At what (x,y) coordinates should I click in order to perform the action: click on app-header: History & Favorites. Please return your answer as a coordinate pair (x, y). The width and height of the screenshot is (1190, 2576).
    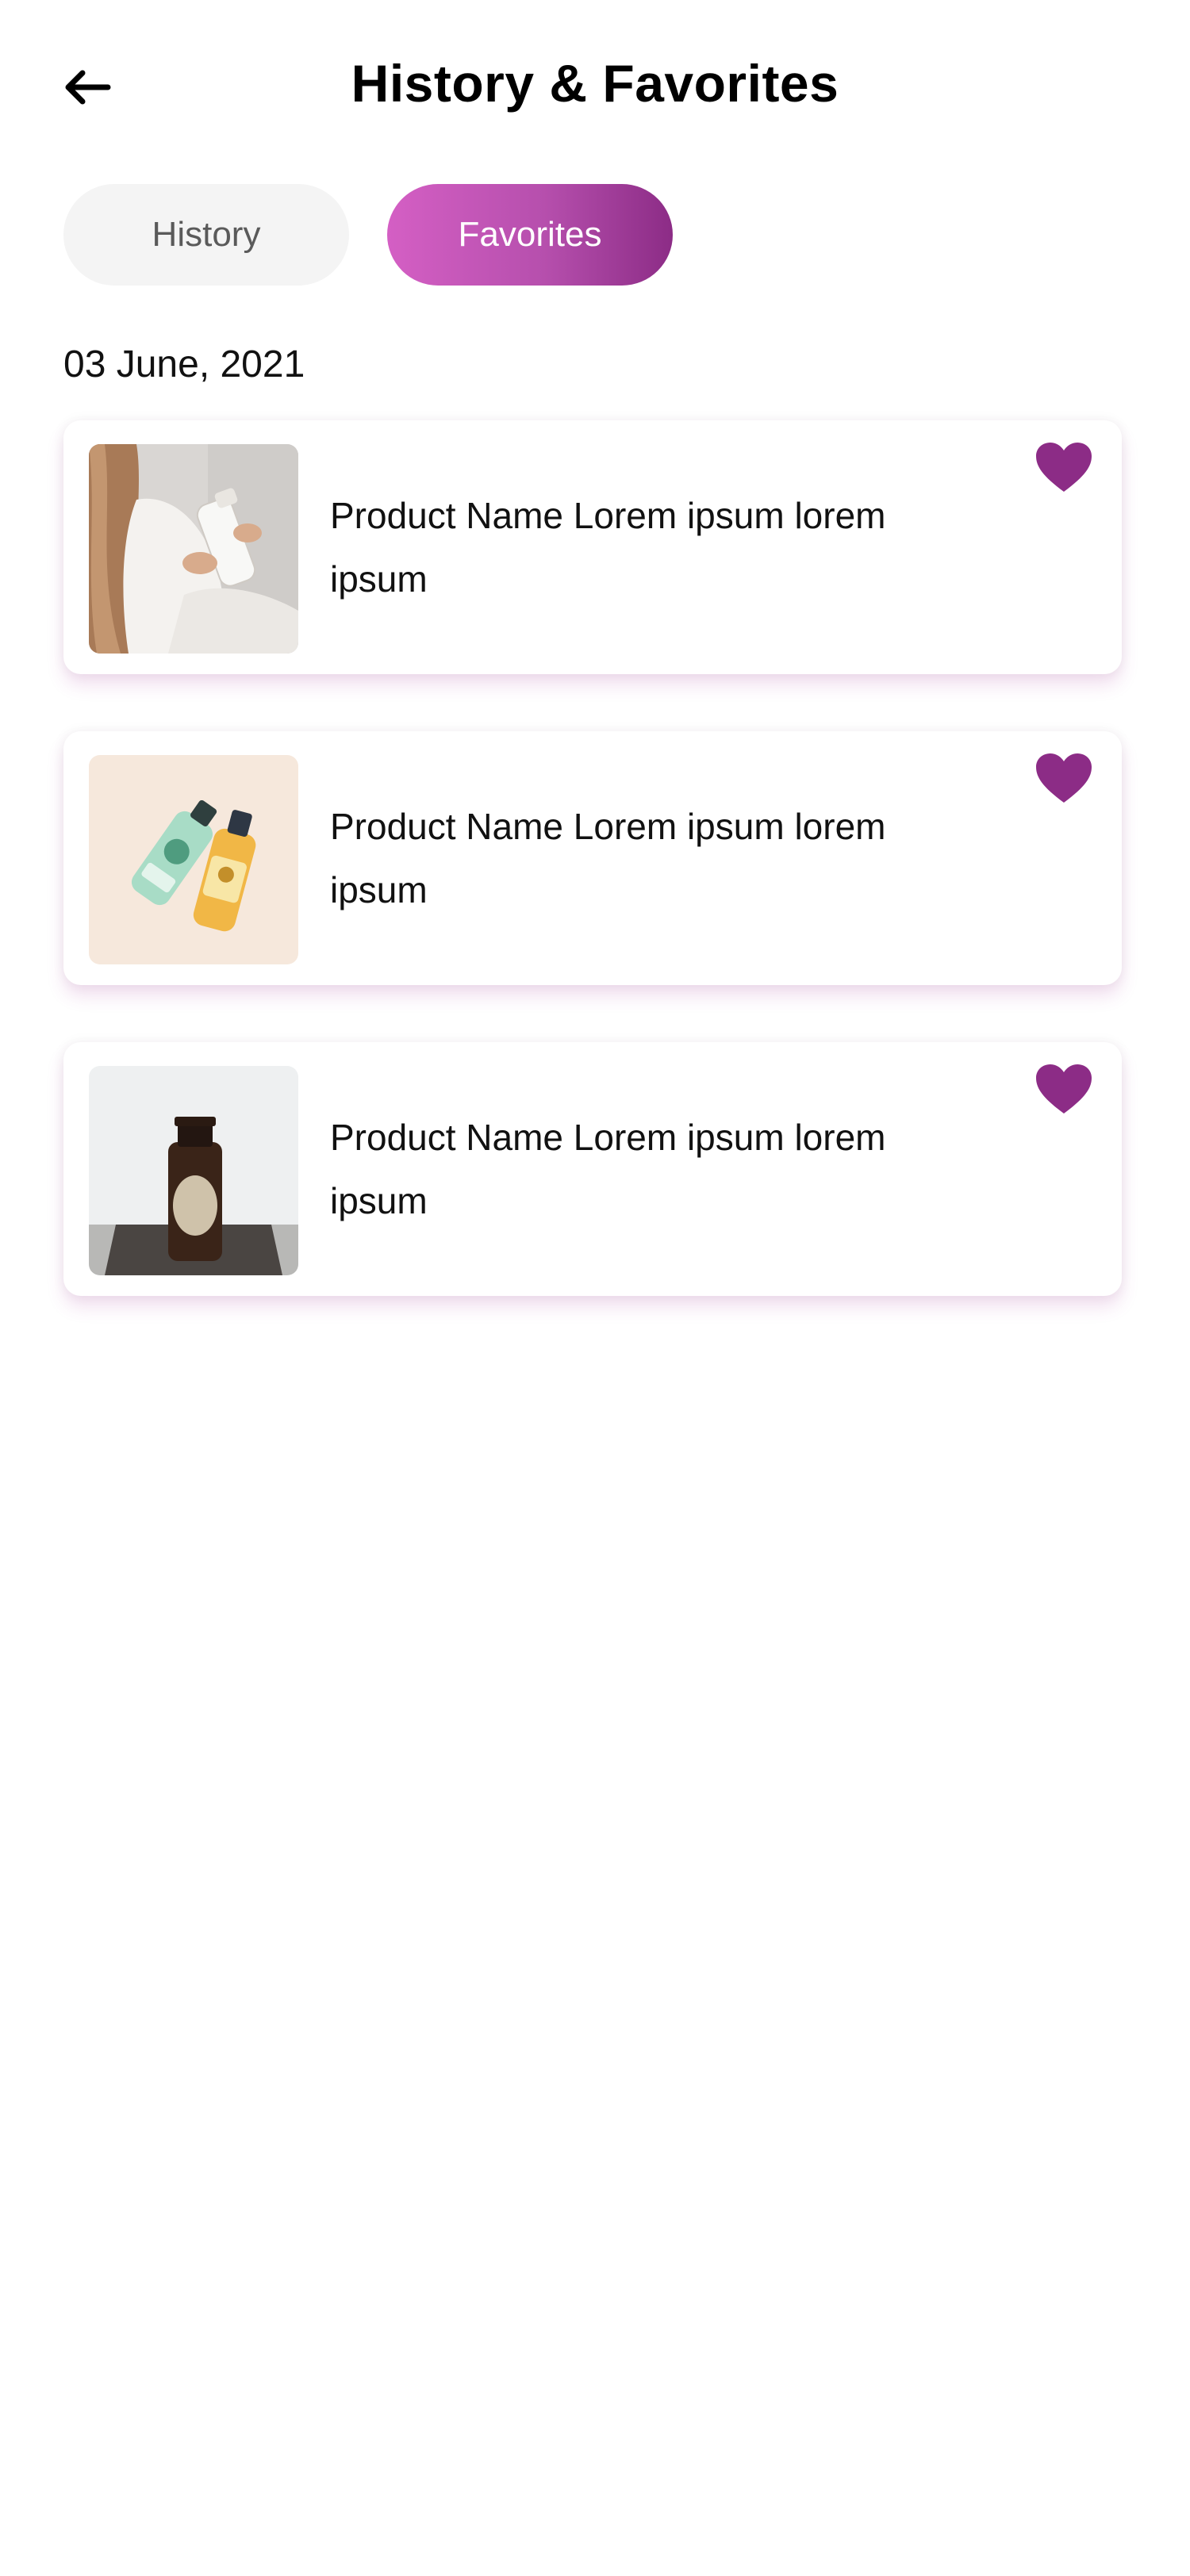
    Looking at the image, I should click on (595, 83).